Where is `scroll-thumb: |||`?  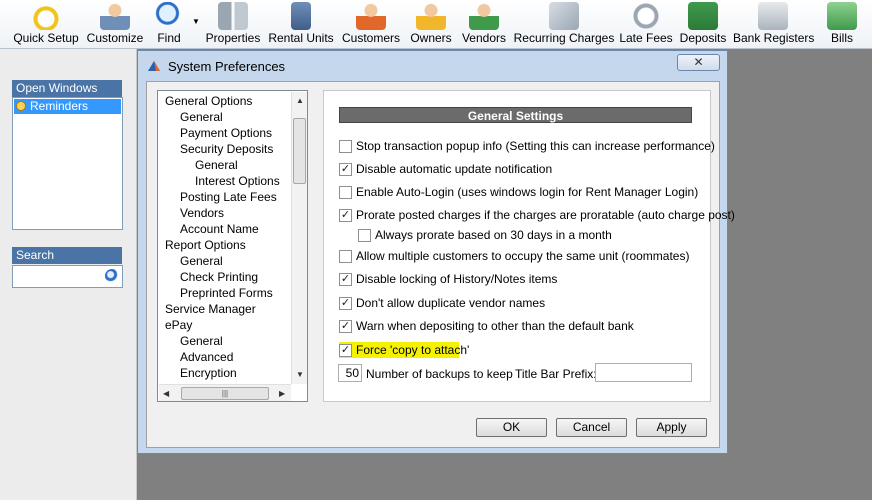
scroll-thumb: ||| is located at coordinates (225, 393).